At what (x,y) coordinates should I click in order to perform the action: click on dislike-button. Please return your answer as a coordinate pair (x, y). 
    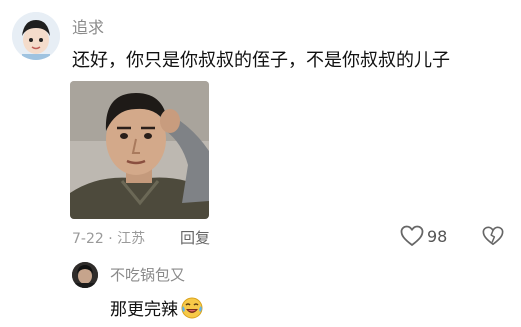
    Looking at the image, I should click on (493, 238).